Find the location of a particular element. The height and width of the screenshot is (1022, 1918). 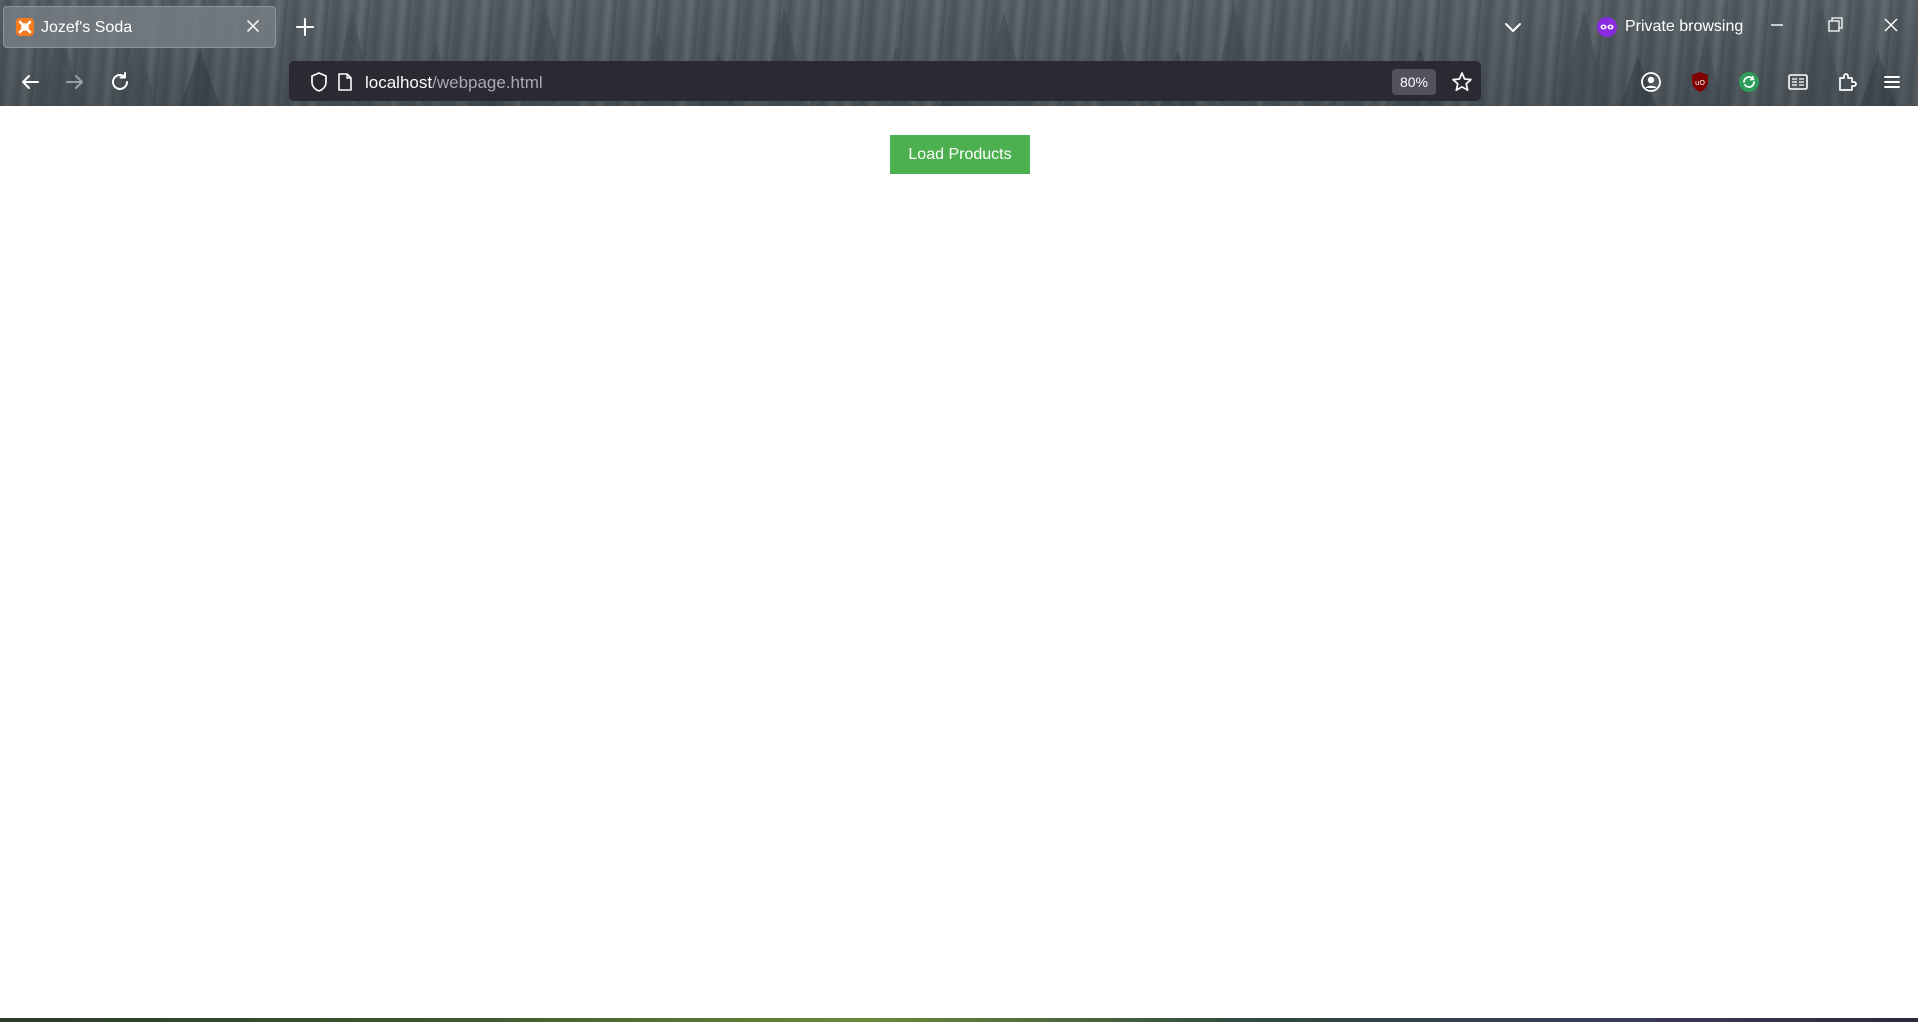

close-icon is located at coordinates (1891, 25).